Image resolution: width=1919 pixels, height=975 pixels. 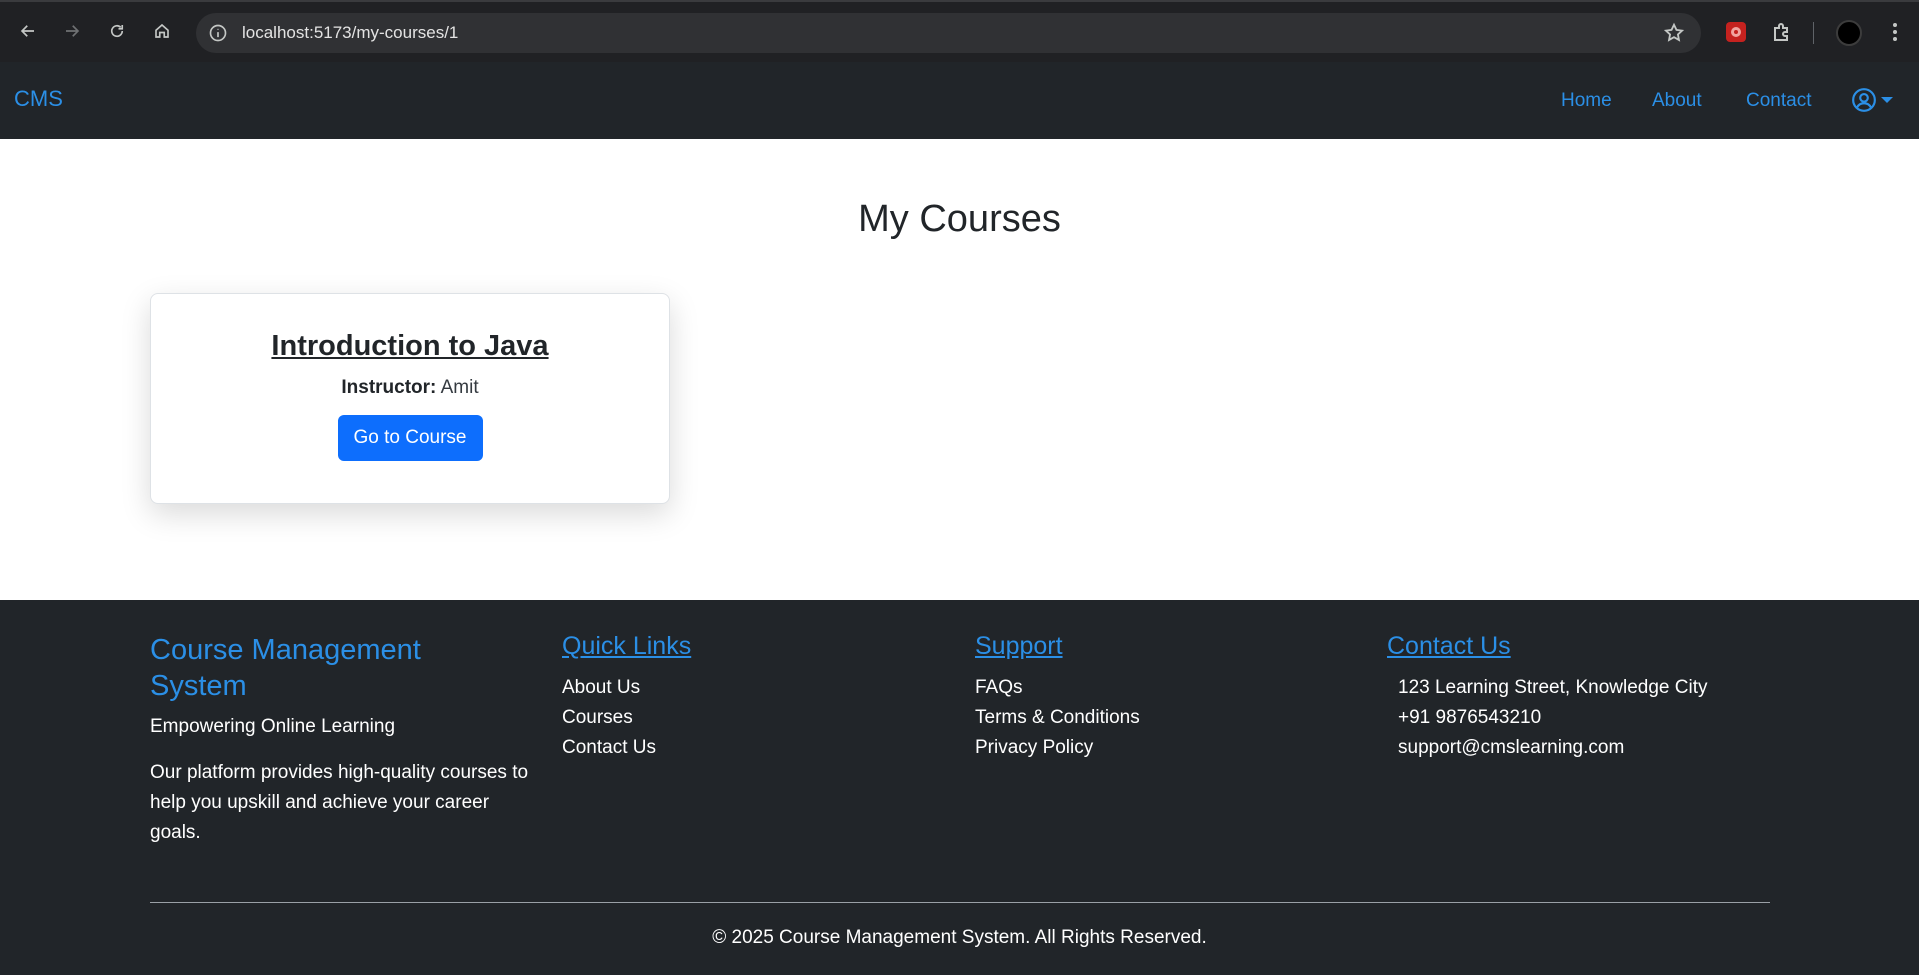 What do you see at coordinates (1547, 646) in the screenshot?
I see `contact-us-heading: Contact Us` at bounding box center [1547, 646].